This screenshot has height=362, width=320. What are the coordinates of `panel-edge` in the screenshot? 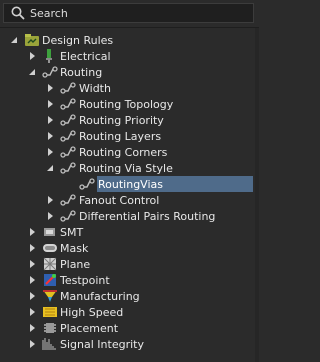 It's located at (257, 195).